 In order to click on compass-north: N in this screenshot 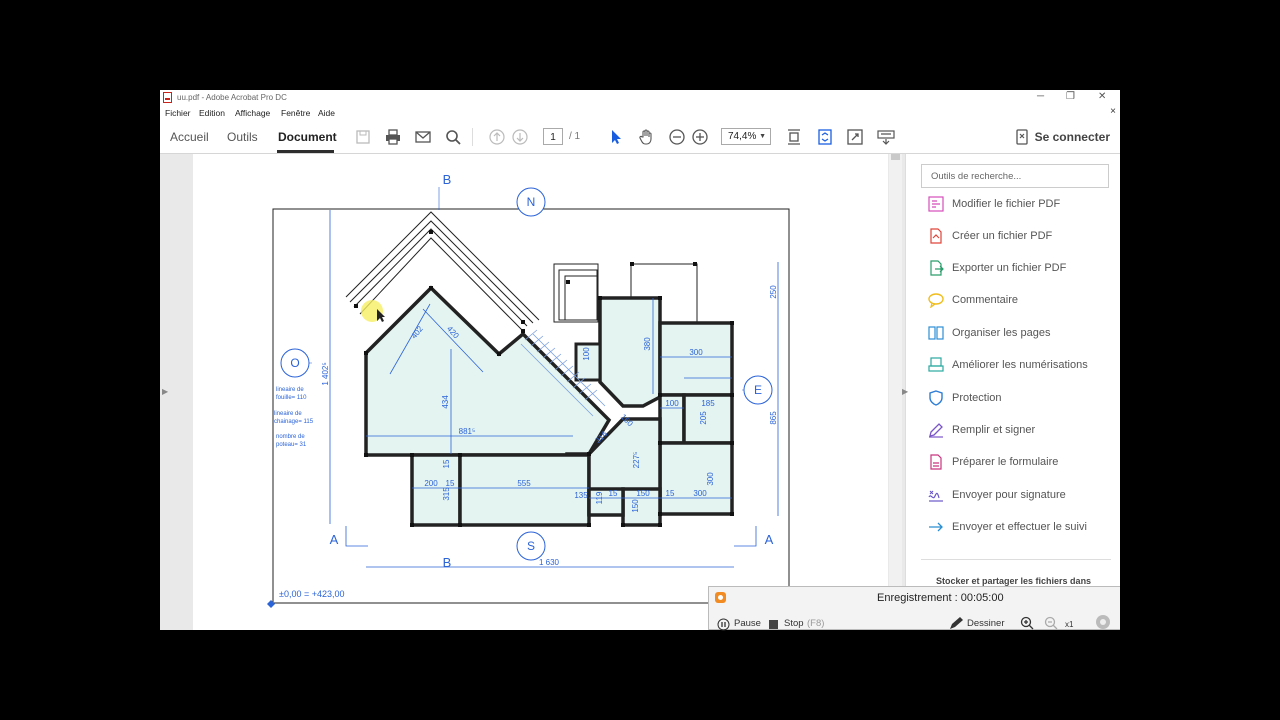, I will do `click(531, 202)`.